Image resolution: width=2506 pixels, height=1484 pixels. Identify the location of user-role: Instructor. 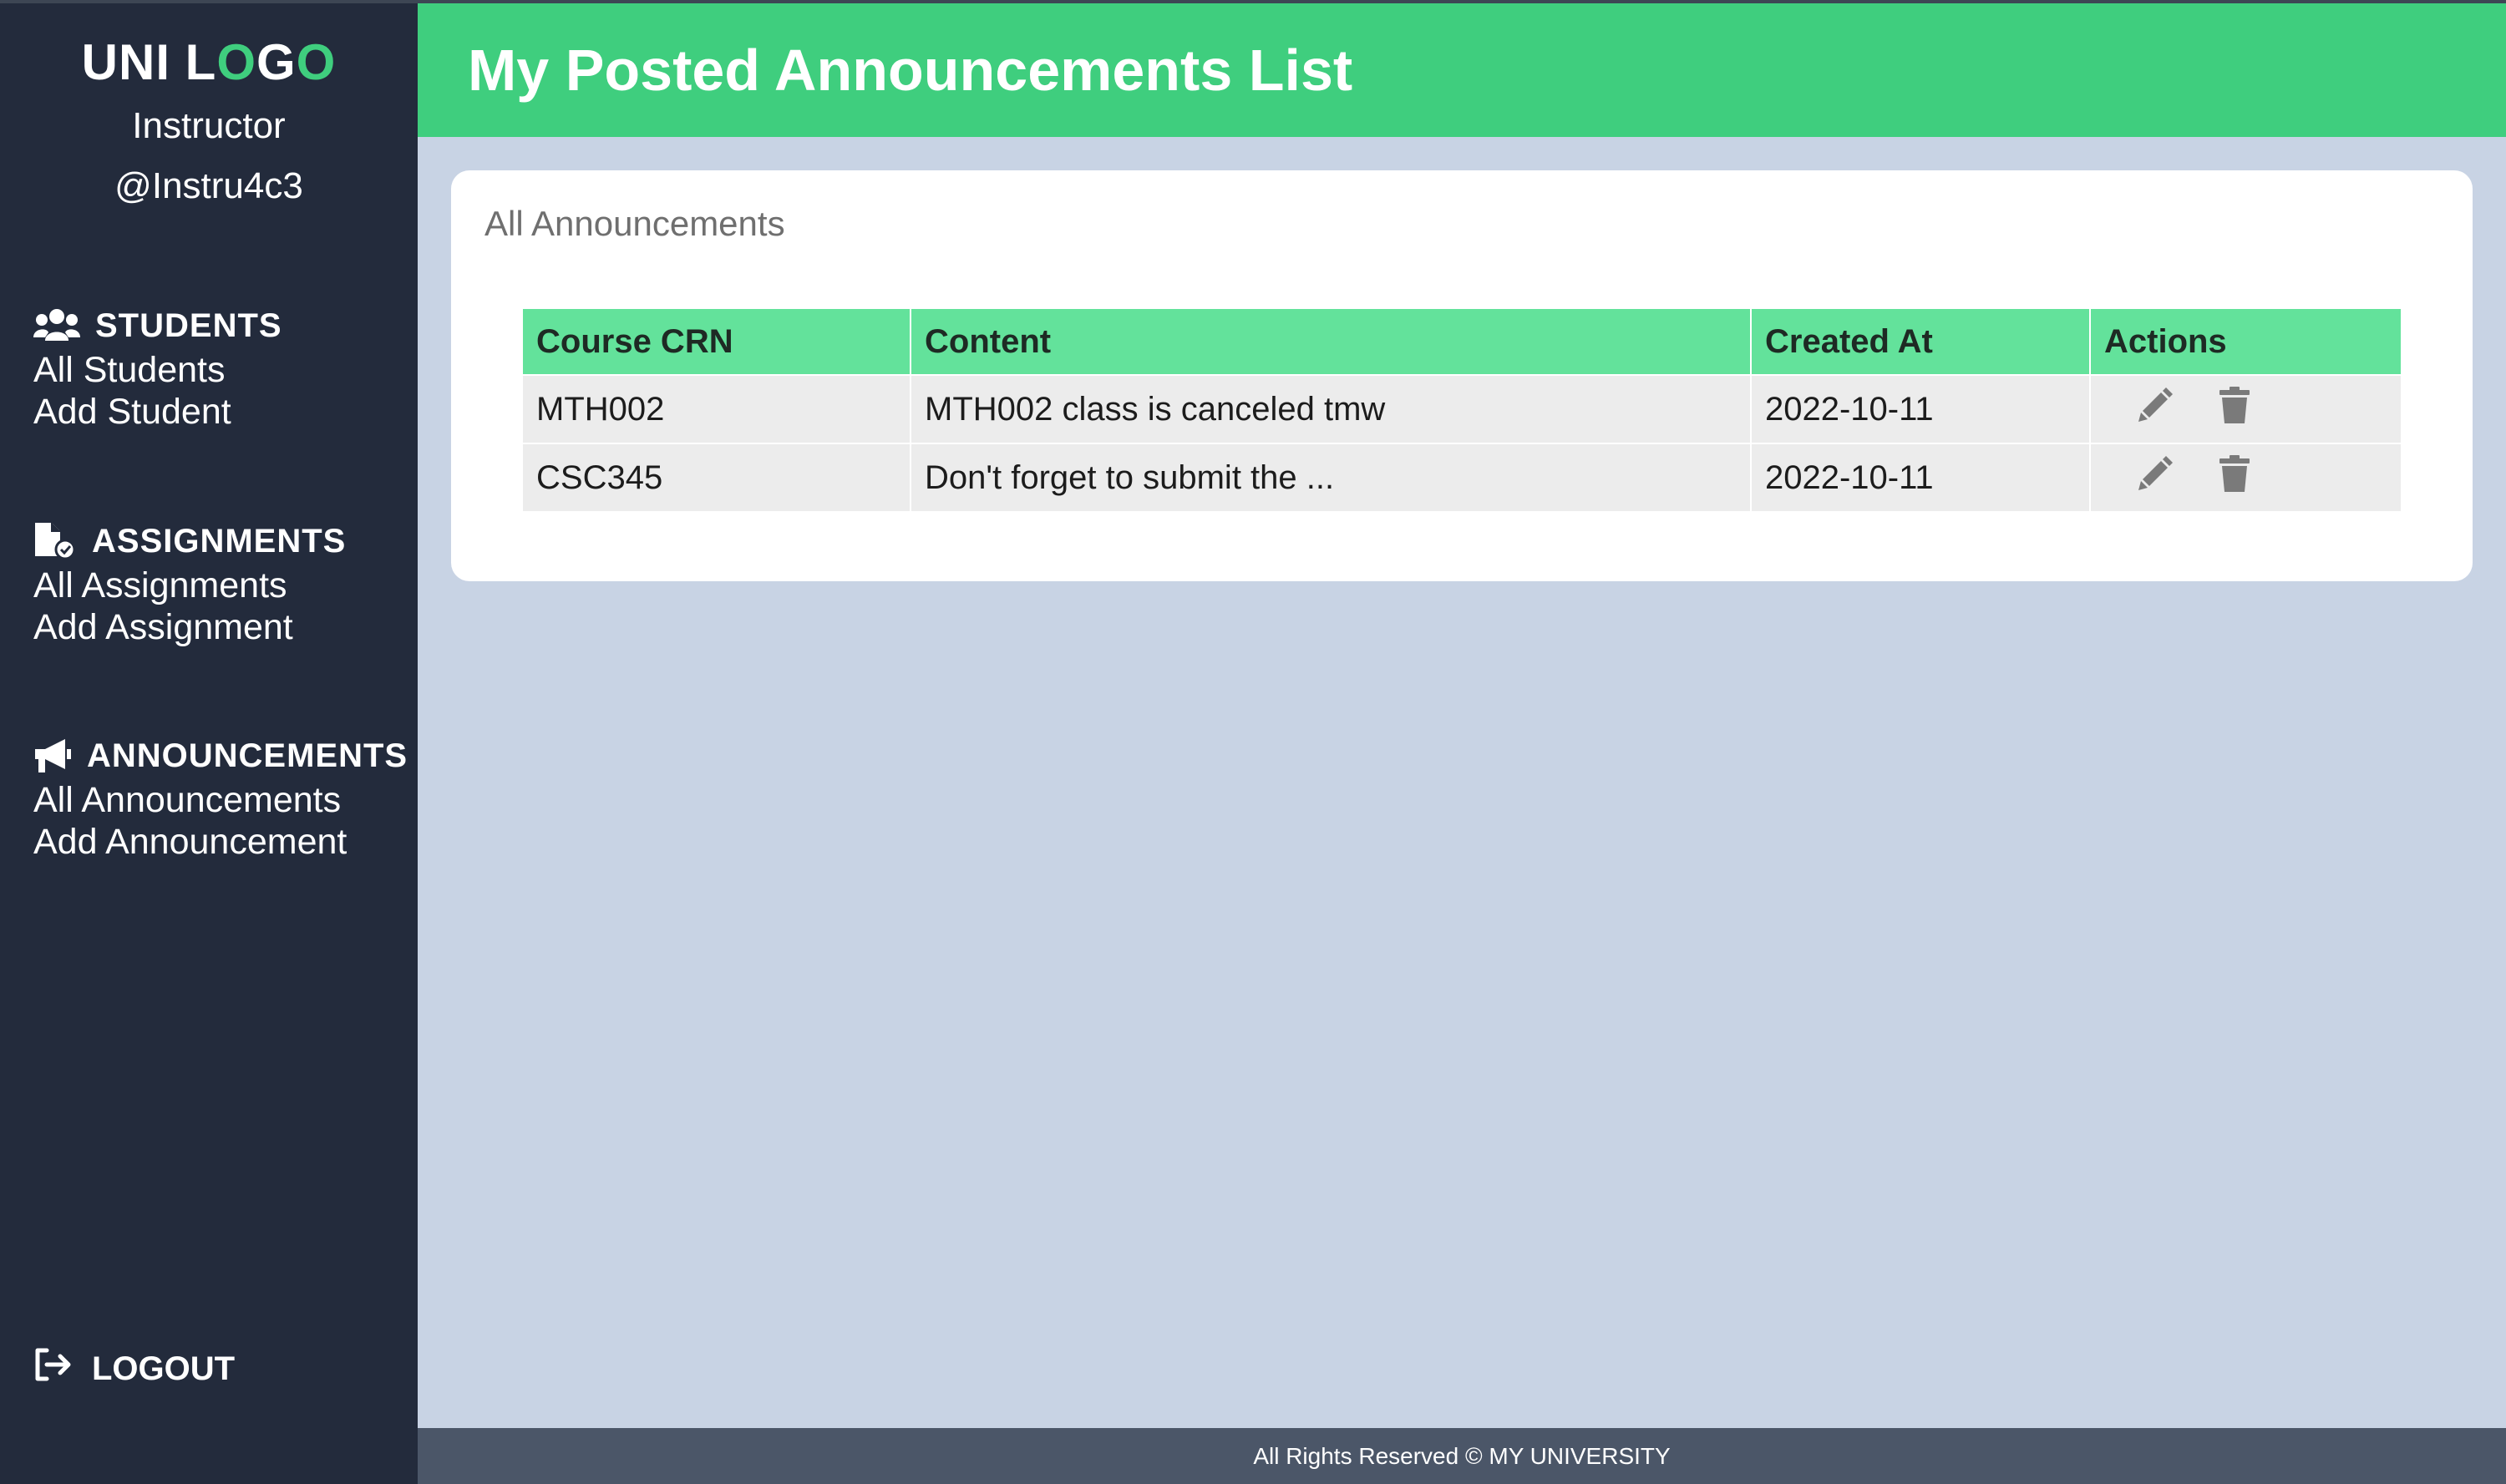
(209, 125).